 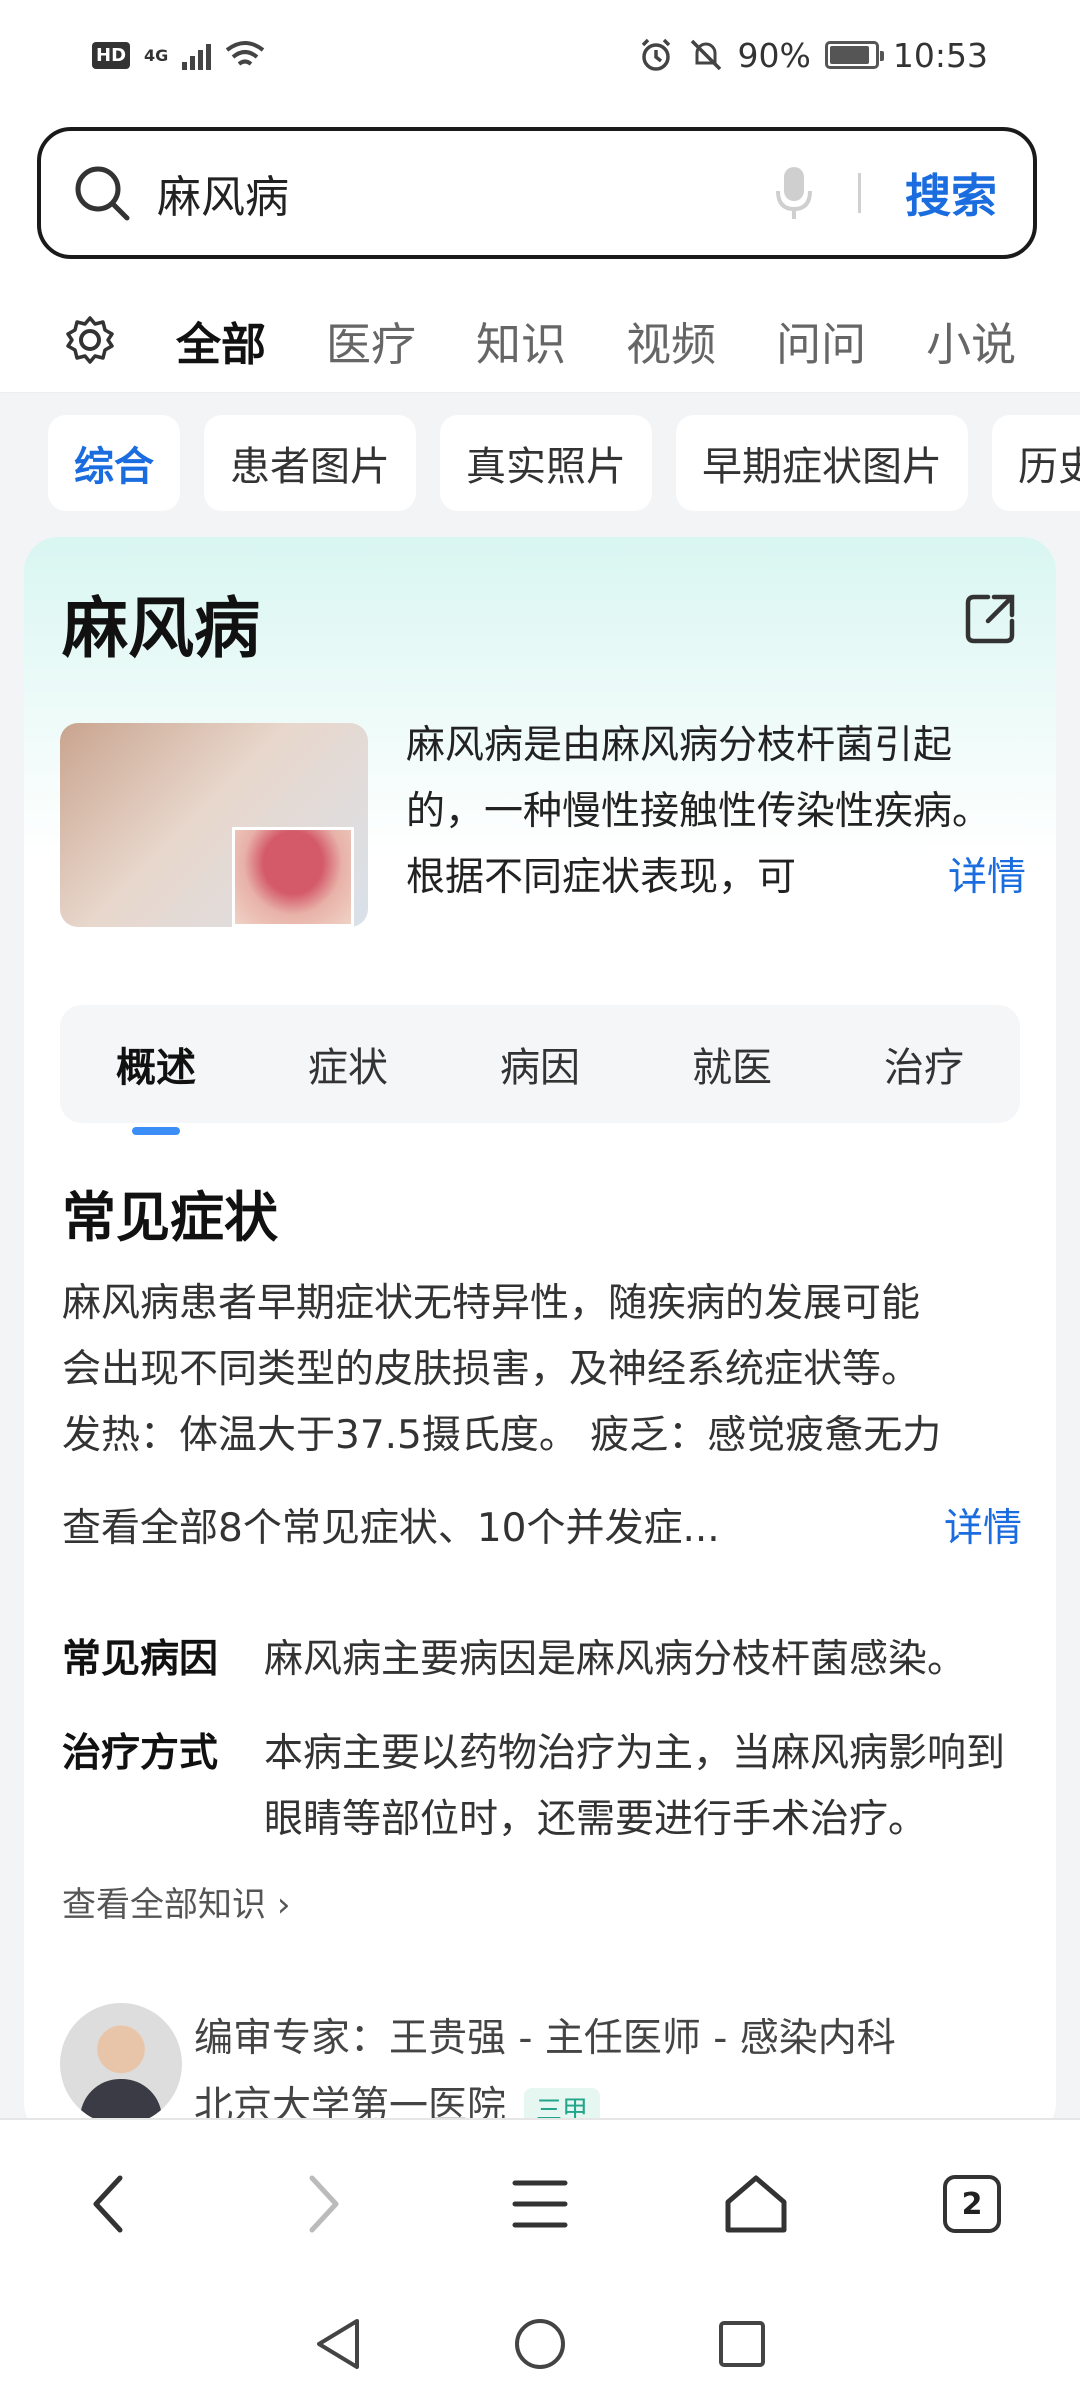 What do you see at coordinates (283, 1905) in the screenshot?
I see `chevron-right-icon: ›` at bounding box center [283, 1905].